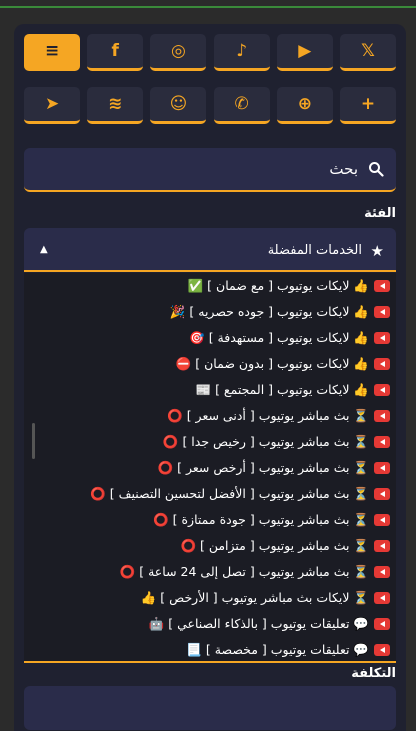  I want to click on menu-button: ≡, so click(52, 52).